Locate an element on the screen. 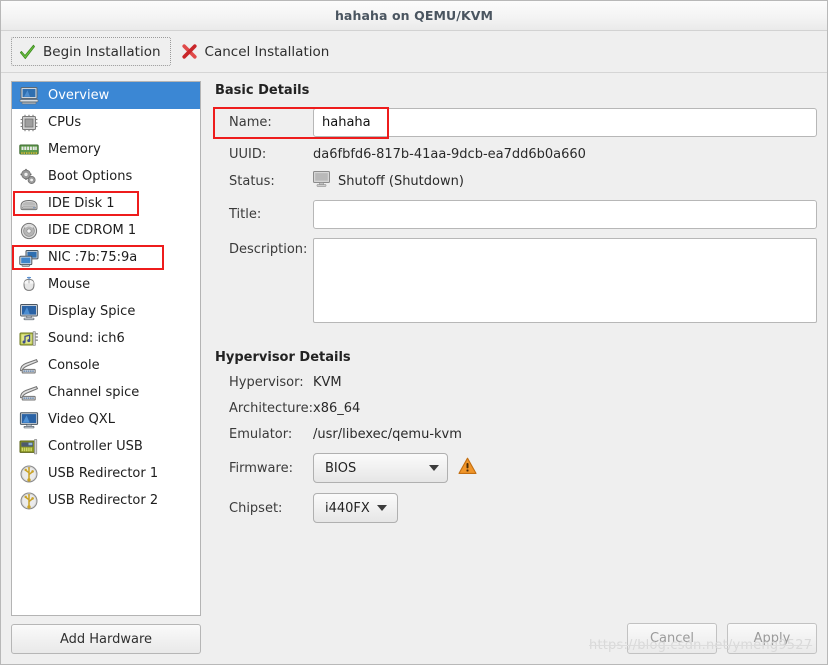 The image size is (828, 665). sidebar-item-label: IDE CDROM 1 is located at coordinates (92, 230).